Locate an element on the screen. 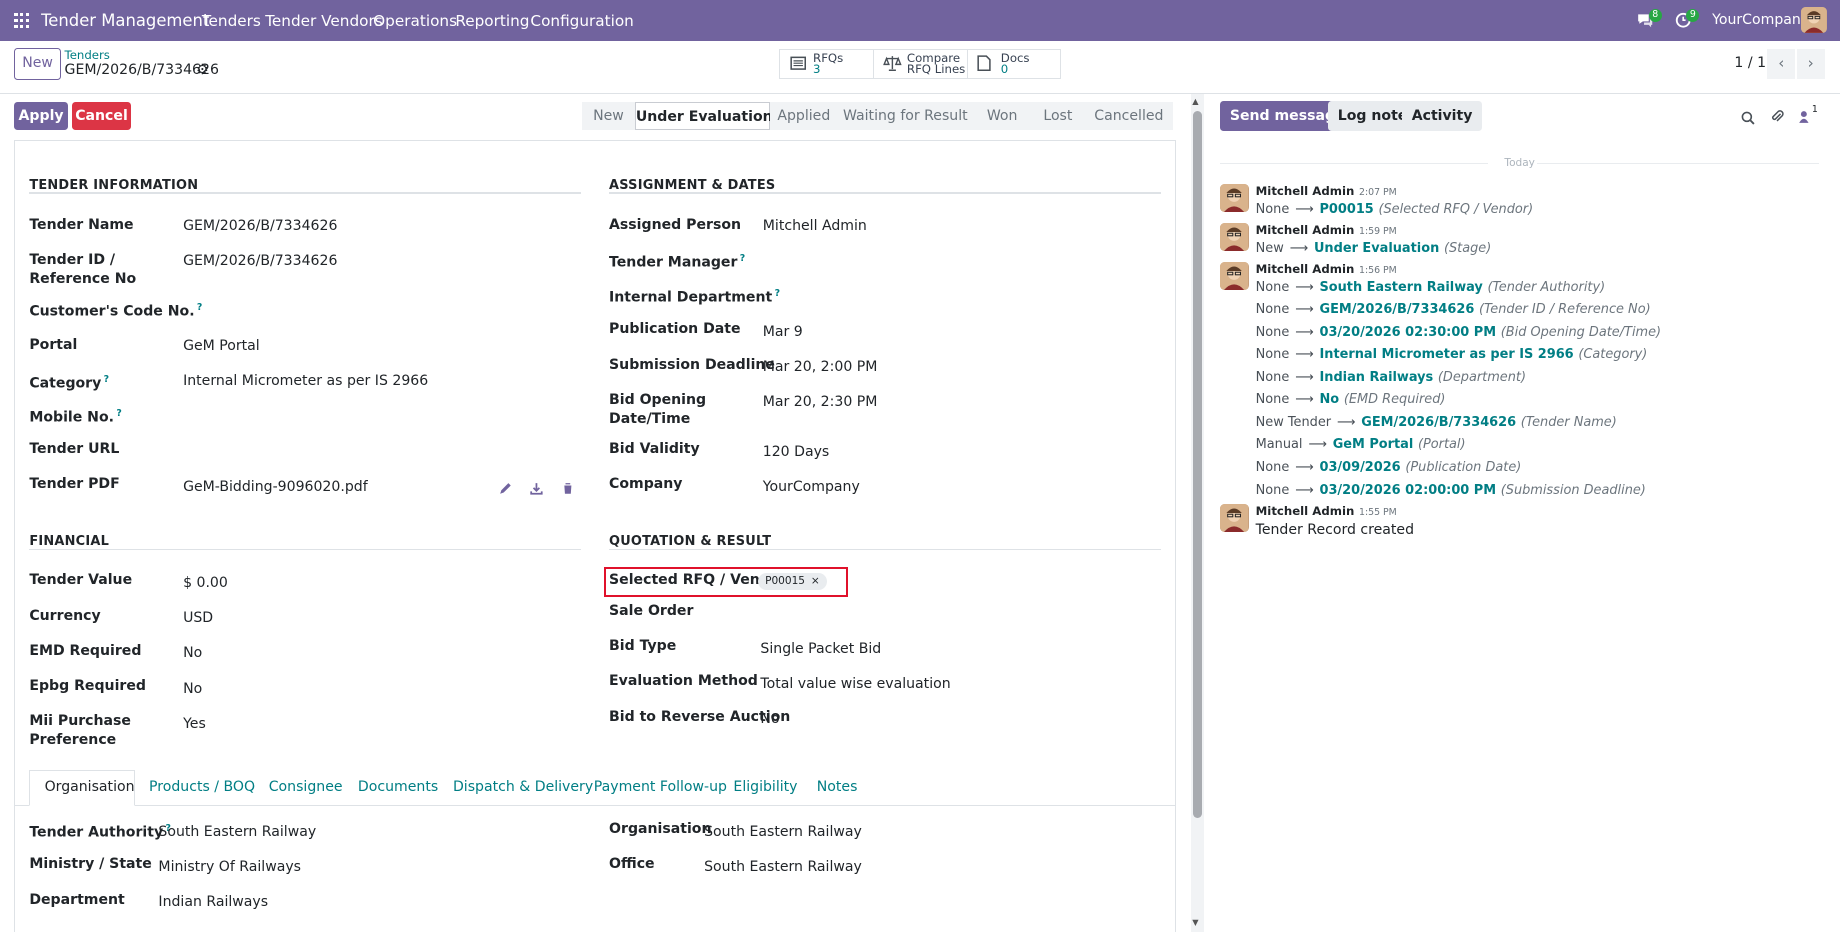  breadcrumb-tenders: Tenders is located at coordinates (87, 55).